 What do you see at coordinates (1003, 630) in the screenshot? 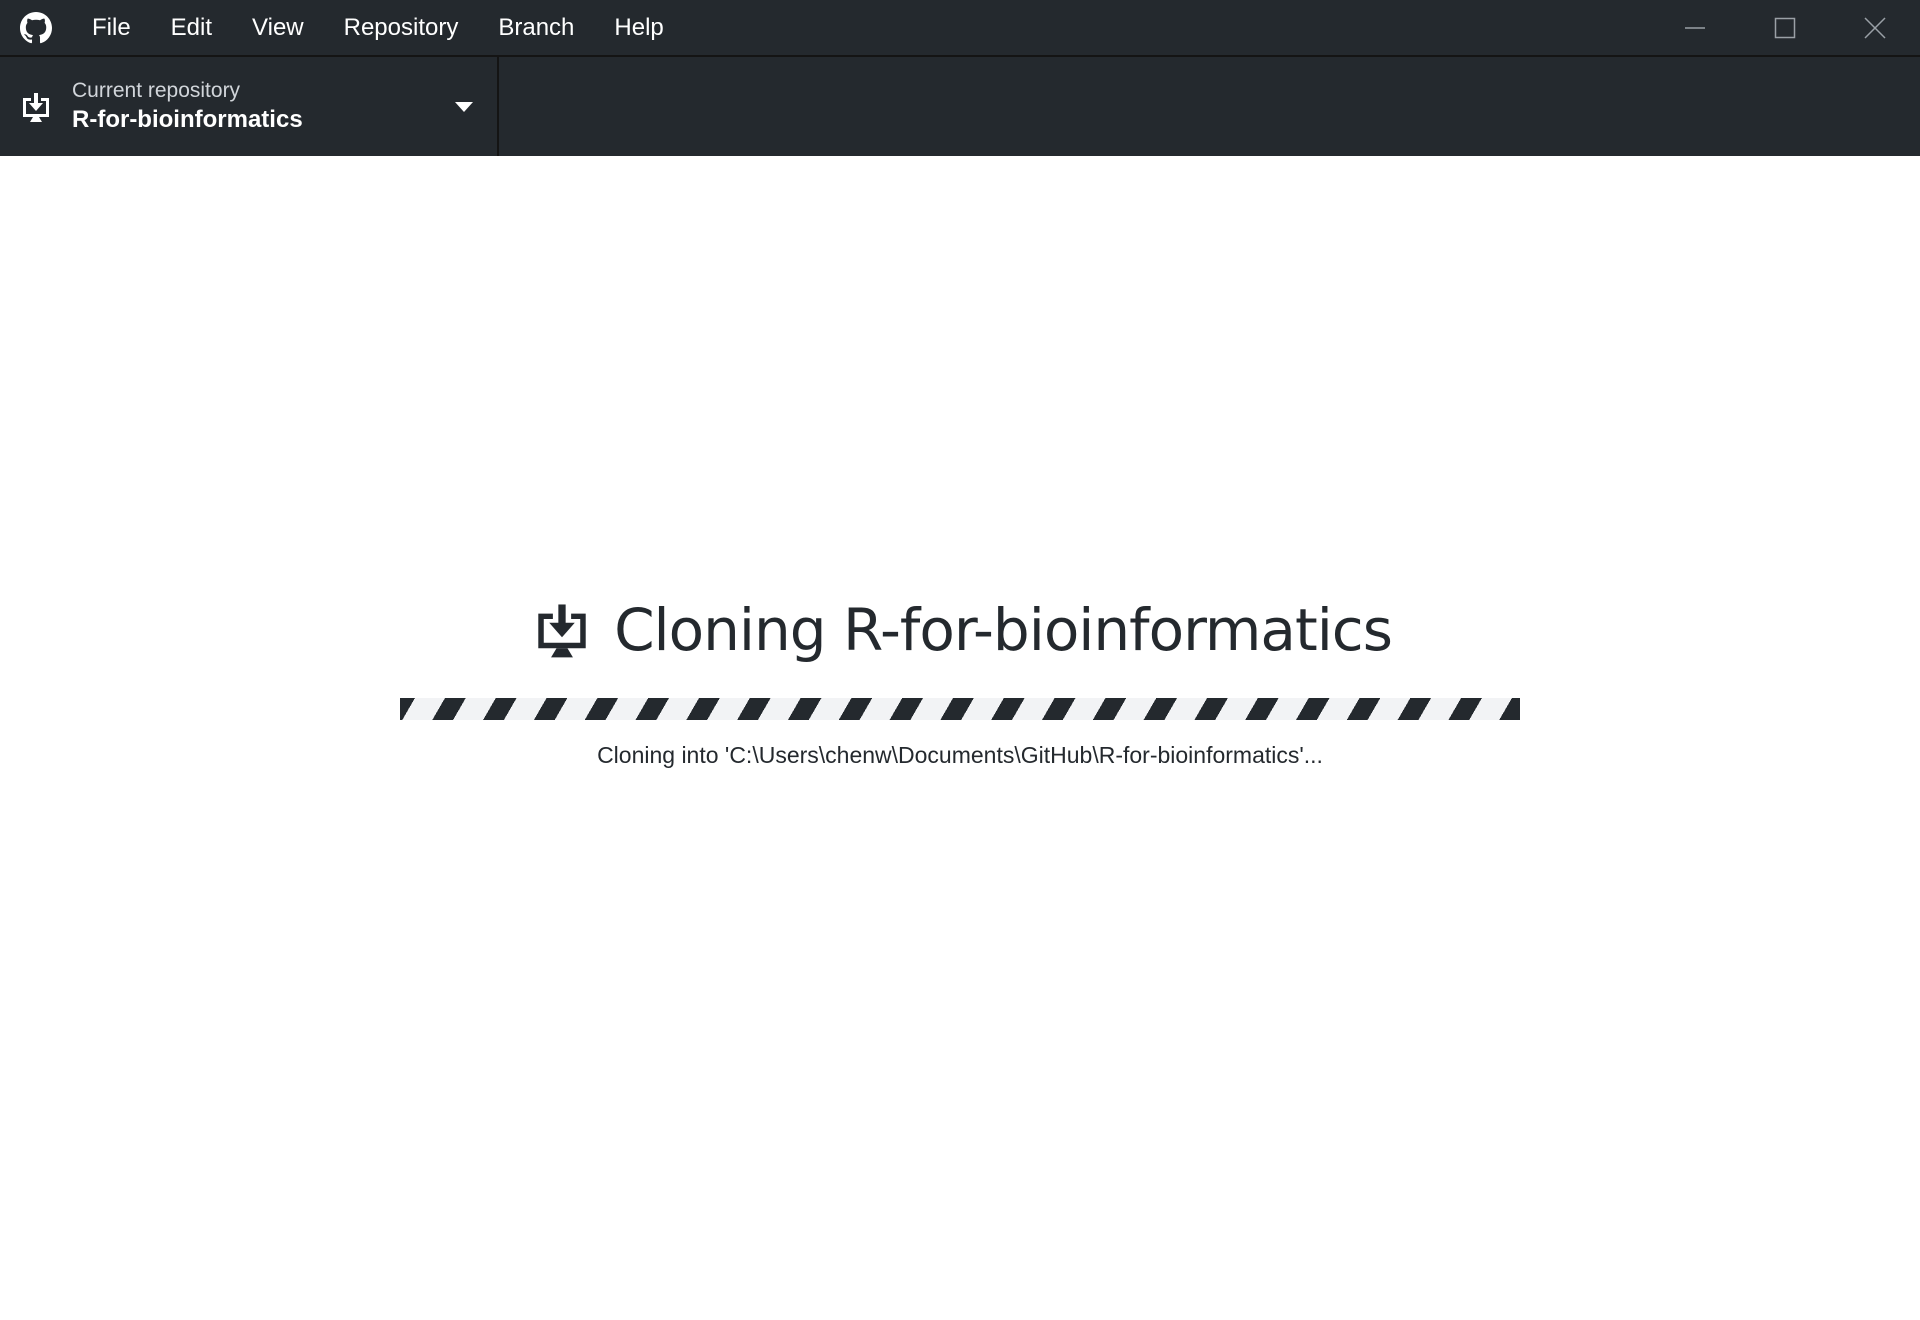
I see `clone-title: Cloning R-for-bioinformatics` at bounding box center [1003, 630].